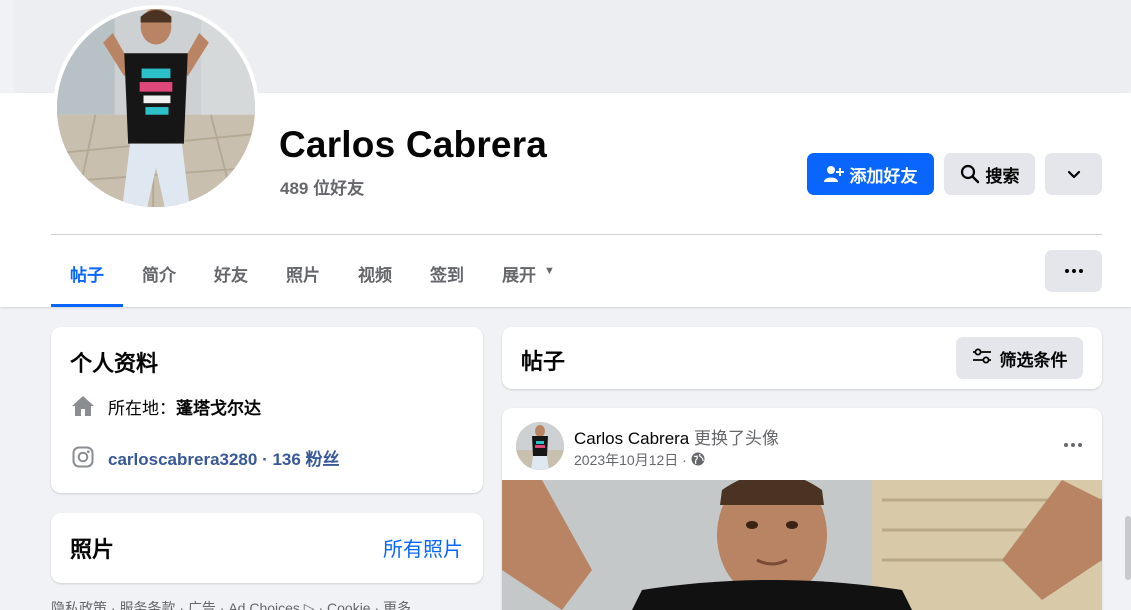 The image size is (1131, 610). What do you see at coordinates (267, 548) in the screenshot?
I see `photos-card: 照片 所有照片` at bounding box center [267, 548].